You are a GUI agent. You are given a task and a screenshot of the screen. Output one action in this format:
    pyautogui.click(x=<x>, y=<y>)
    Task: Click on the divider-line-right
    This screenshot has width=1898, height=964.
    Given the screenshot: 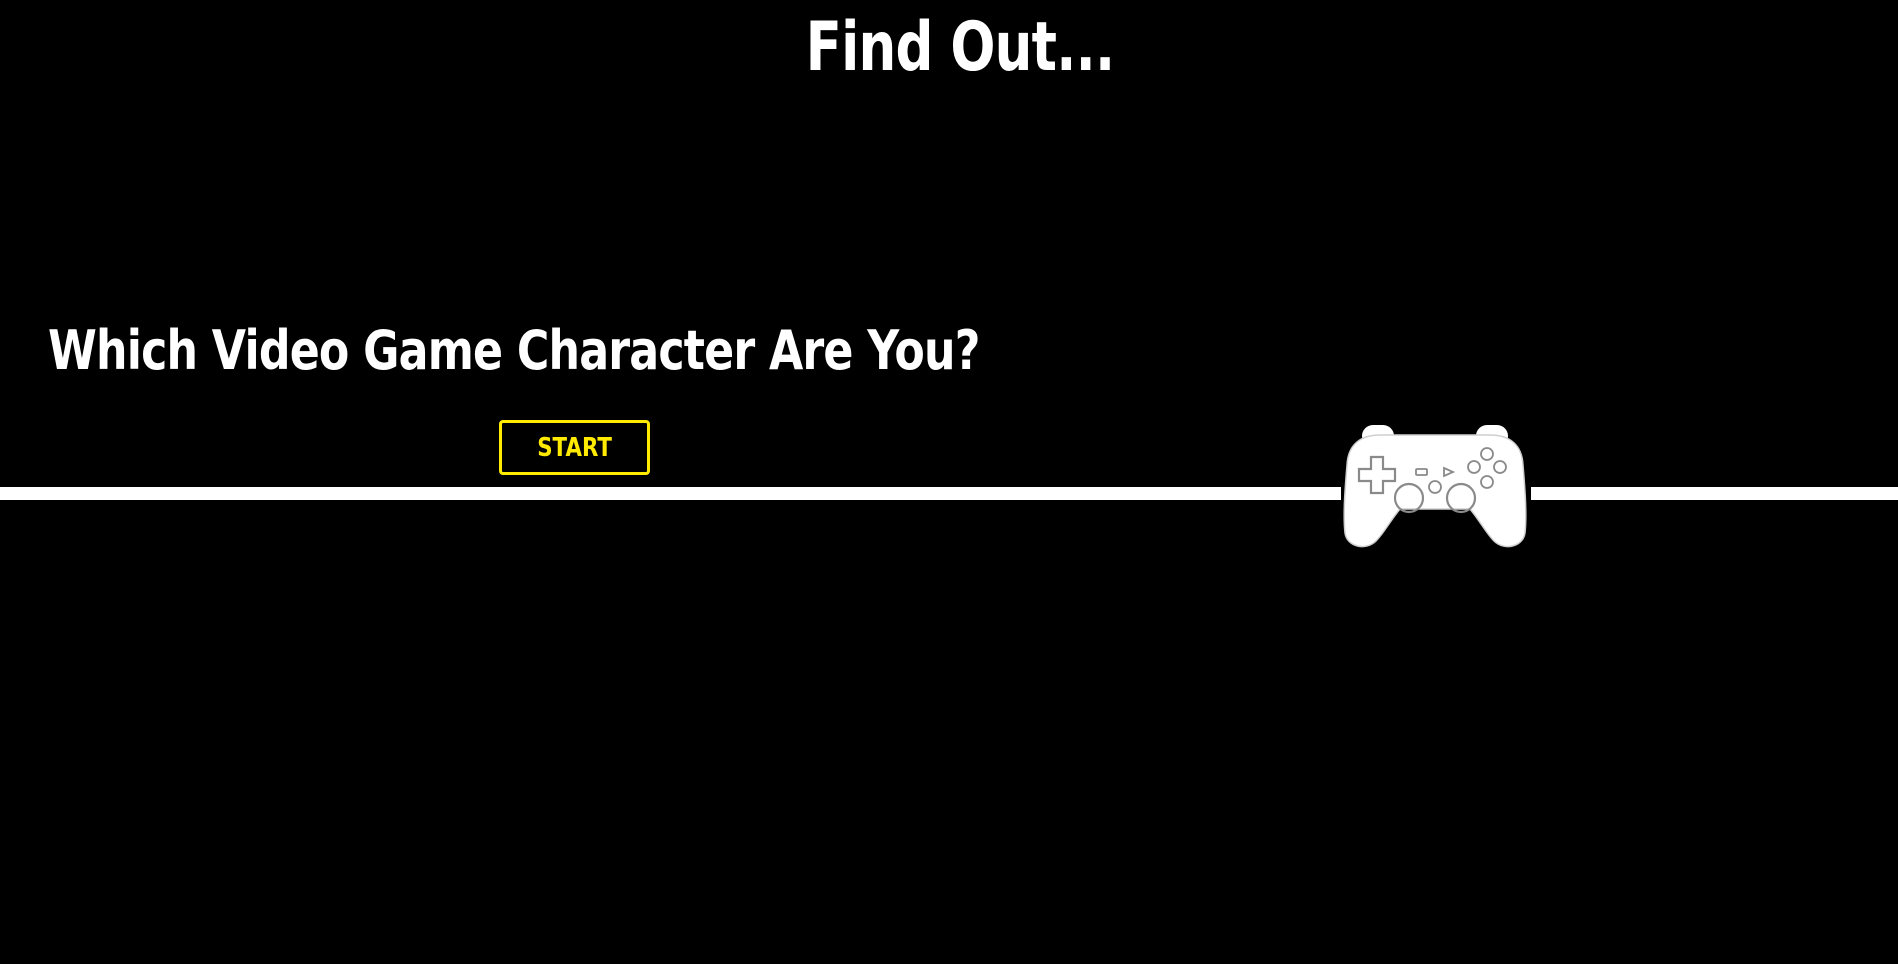 What is the action you would take?
    pyautogui.click(x=1714, y=493)
    